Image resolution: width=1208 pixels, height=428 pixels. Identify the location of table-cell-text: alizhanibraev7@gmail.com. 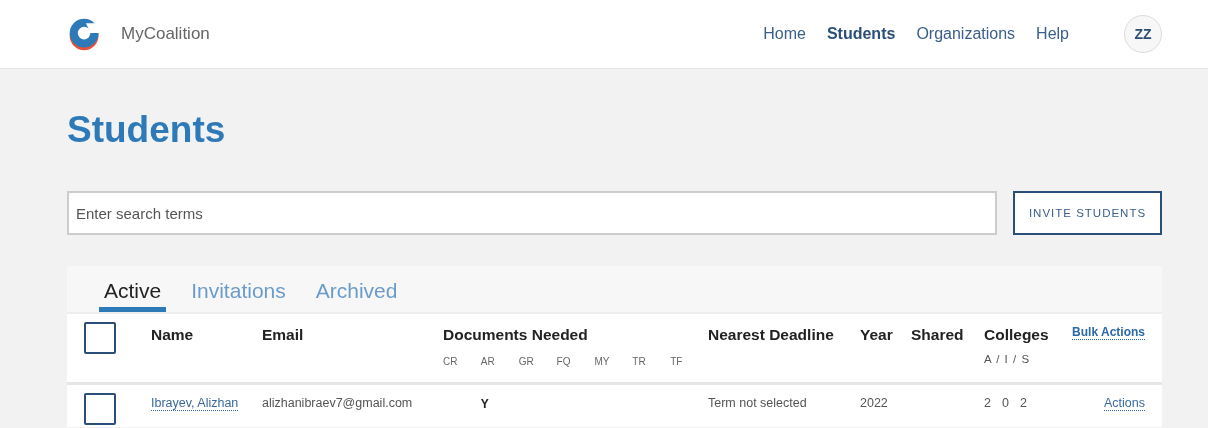
(338, 403).